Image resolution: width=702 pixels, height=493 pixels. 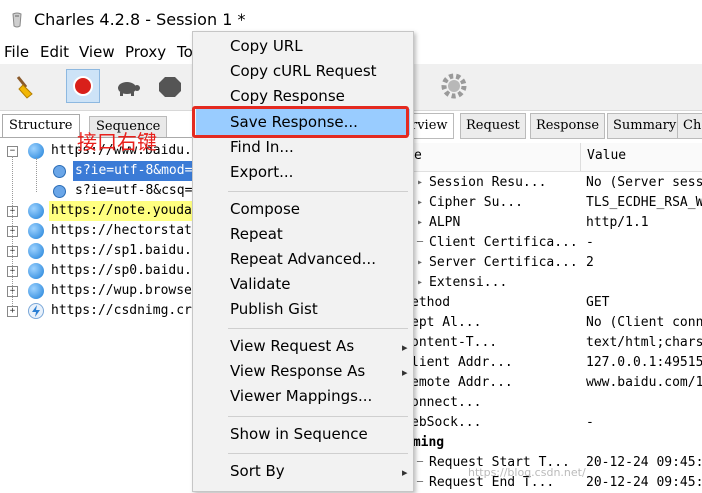 I want to click on tree-row-host: + https://sp1.baidu., so click(x=98, y=251).